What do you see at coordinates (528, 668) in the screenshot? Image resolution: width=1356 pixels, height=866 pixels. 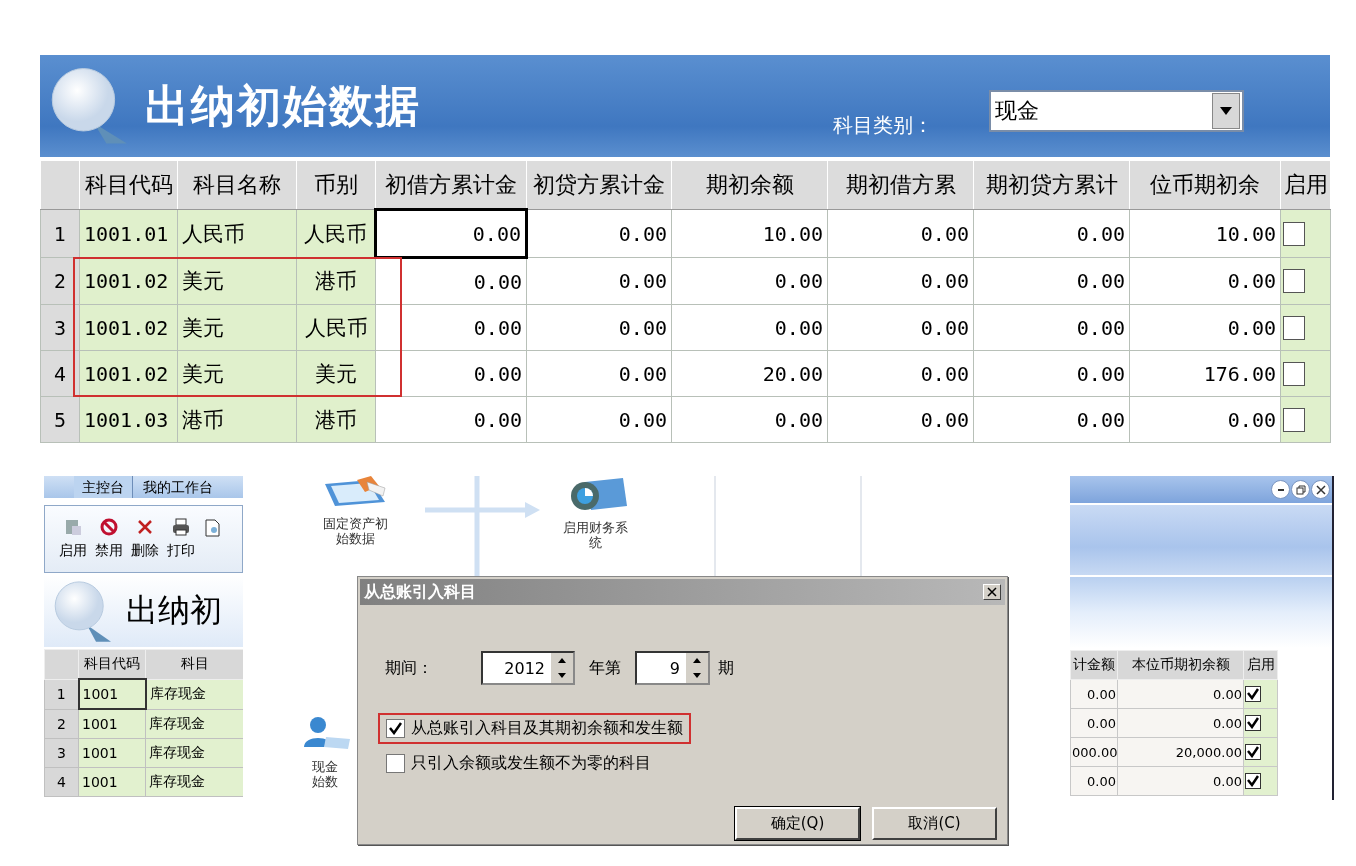 I see `year-spinner: 2012` at bounding box center [528, 668].